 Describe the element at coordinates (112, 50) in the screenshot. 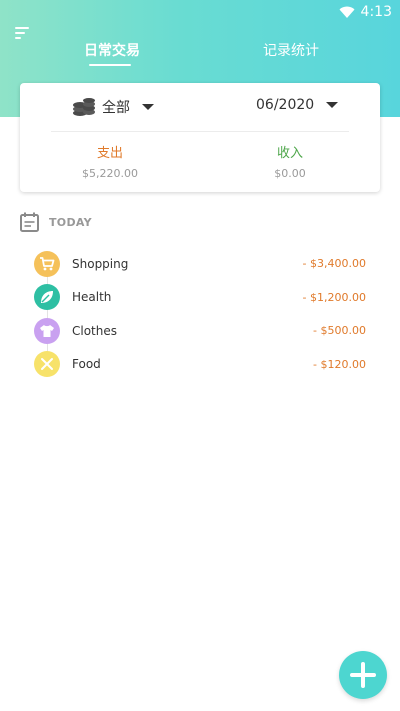

I see `tab-daily-transactions: 日常交易` at that location.